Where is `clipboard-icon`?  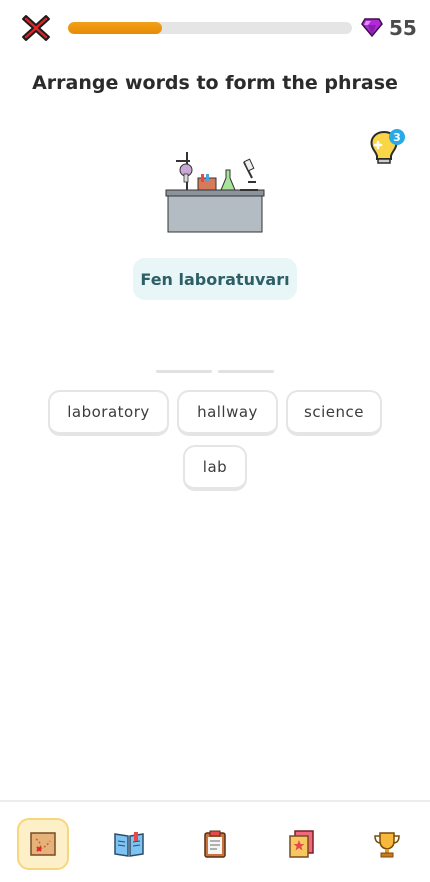 clipboard-icon is located at coordinates (215, 844).